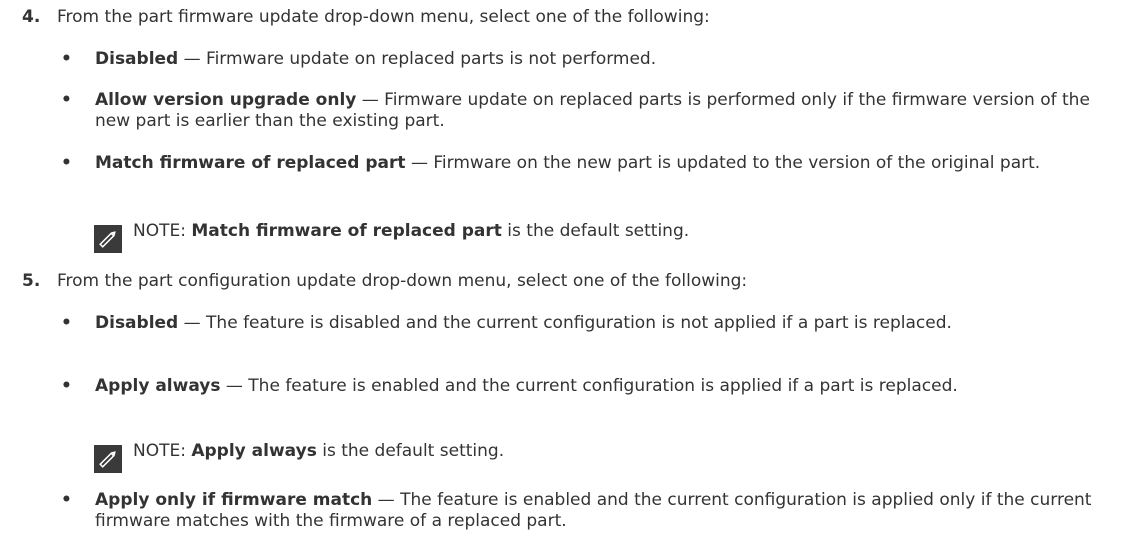 The height and width of the screenshot is (540, 1136). Describe the element at coordinates (234, 500) in the screenshot. I see `option-term: Apply only if firmware match` at that location.